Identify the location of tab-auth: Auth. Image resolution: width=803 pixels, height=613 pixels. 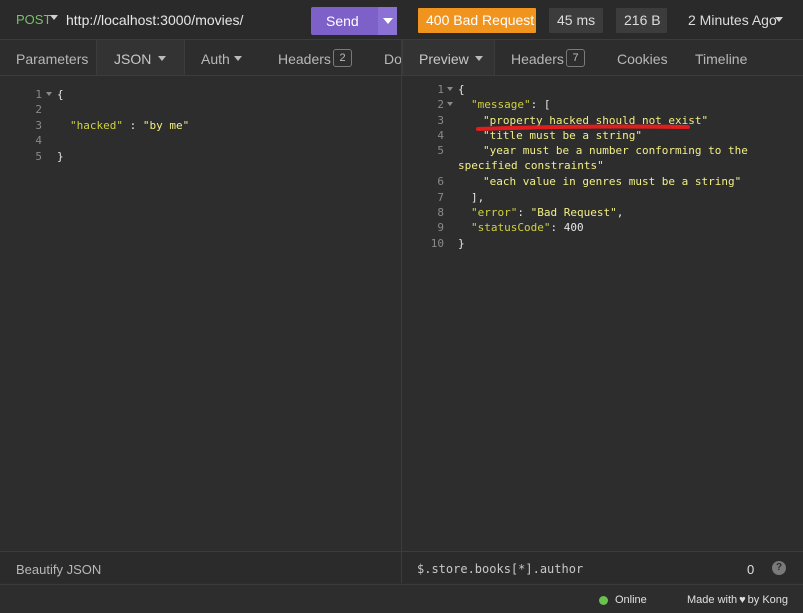
(220, 57).